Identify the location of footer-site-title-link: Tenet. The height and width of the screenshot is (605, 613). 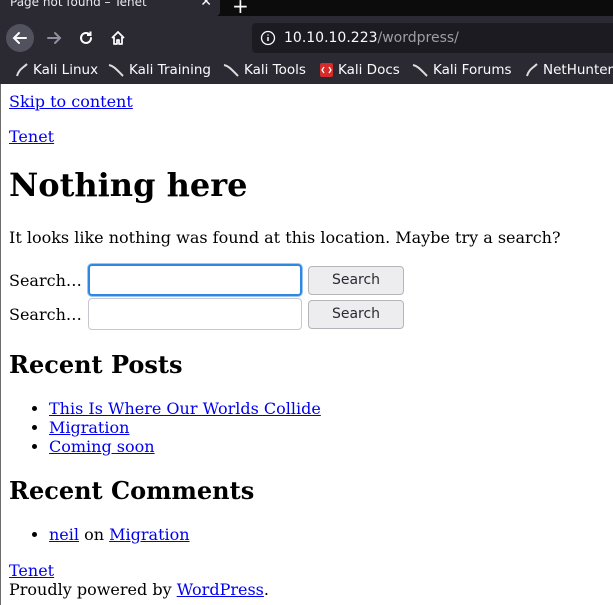
(31, 570).